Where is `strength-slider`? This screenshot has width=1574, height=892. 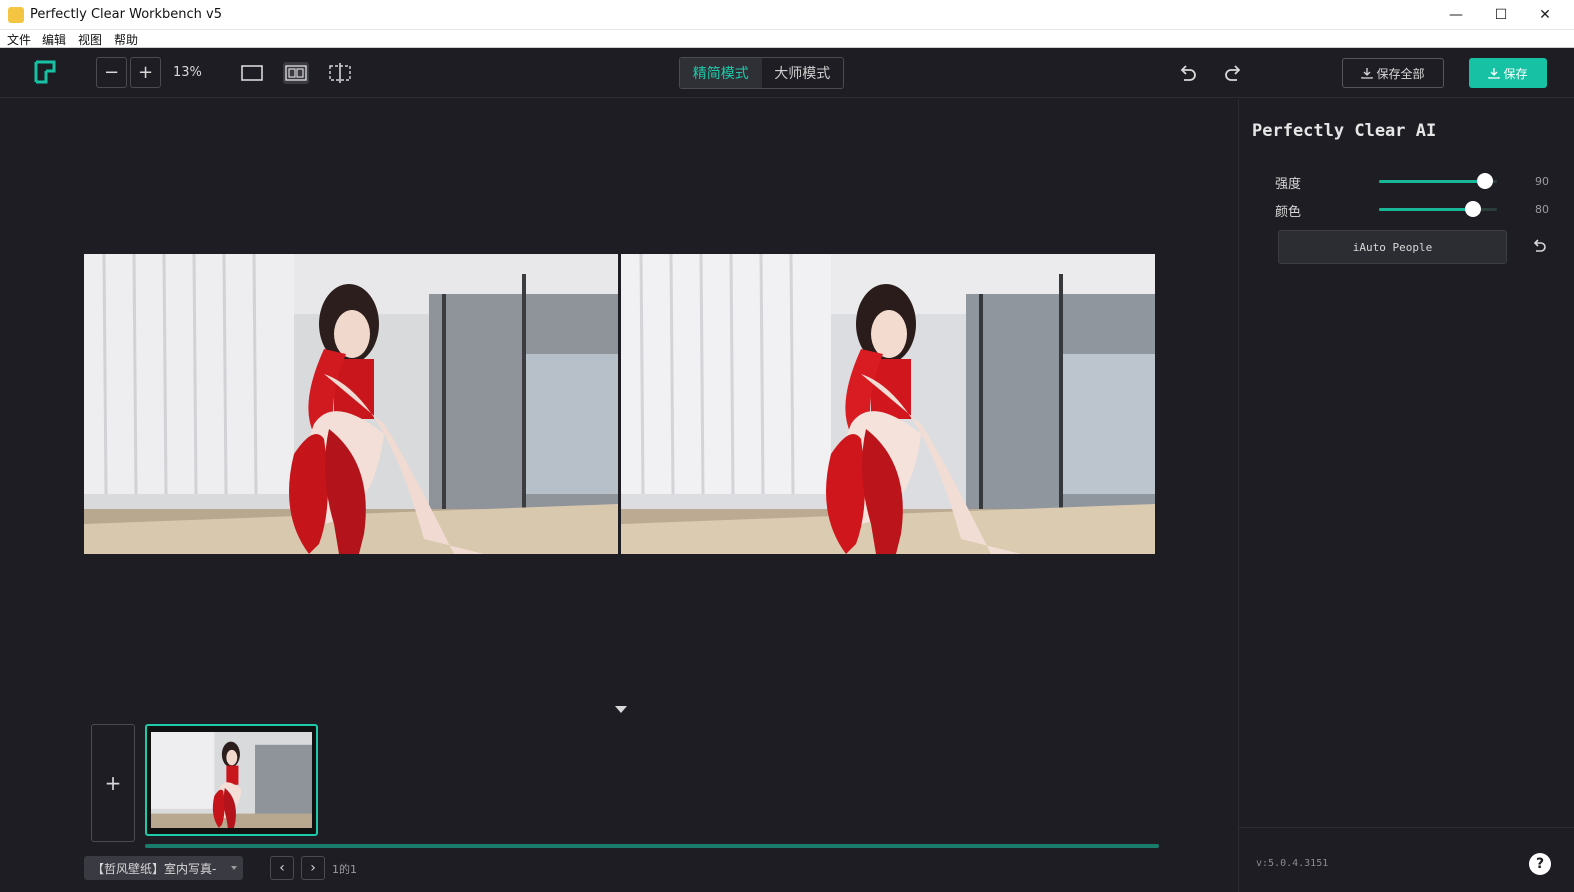
strength-slider is located at coordinates (1438, 181).